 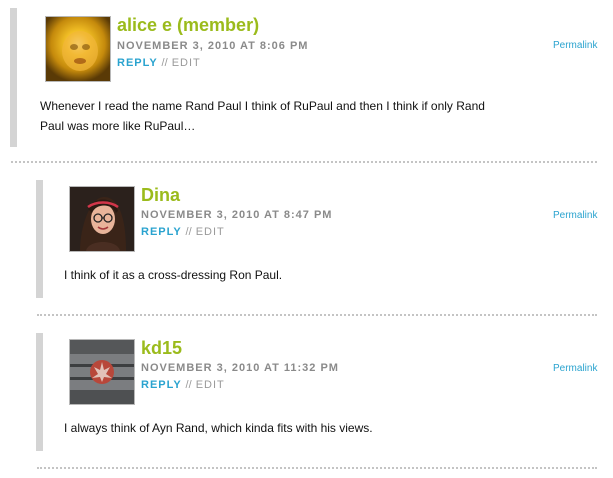 What do you see at coordinates (317, 468) in the screenshot?
I see `comment-divider` at bounding box center [317, 468].